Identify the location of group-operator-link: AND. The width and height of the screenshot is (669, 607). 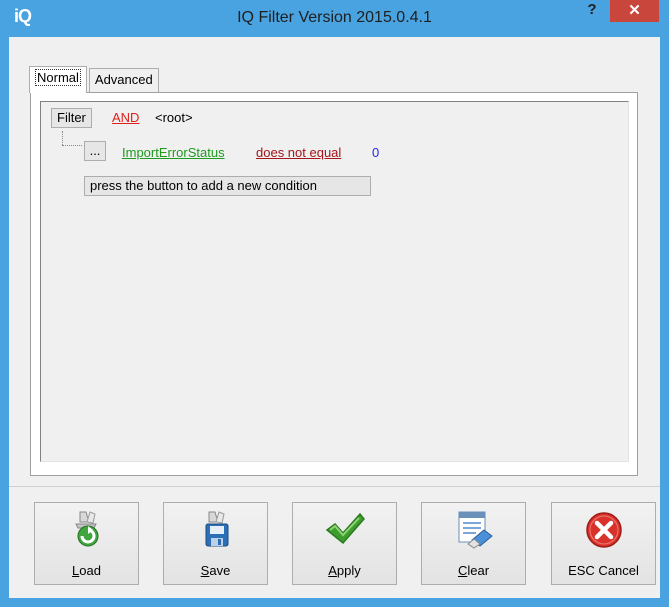
(125, 117).